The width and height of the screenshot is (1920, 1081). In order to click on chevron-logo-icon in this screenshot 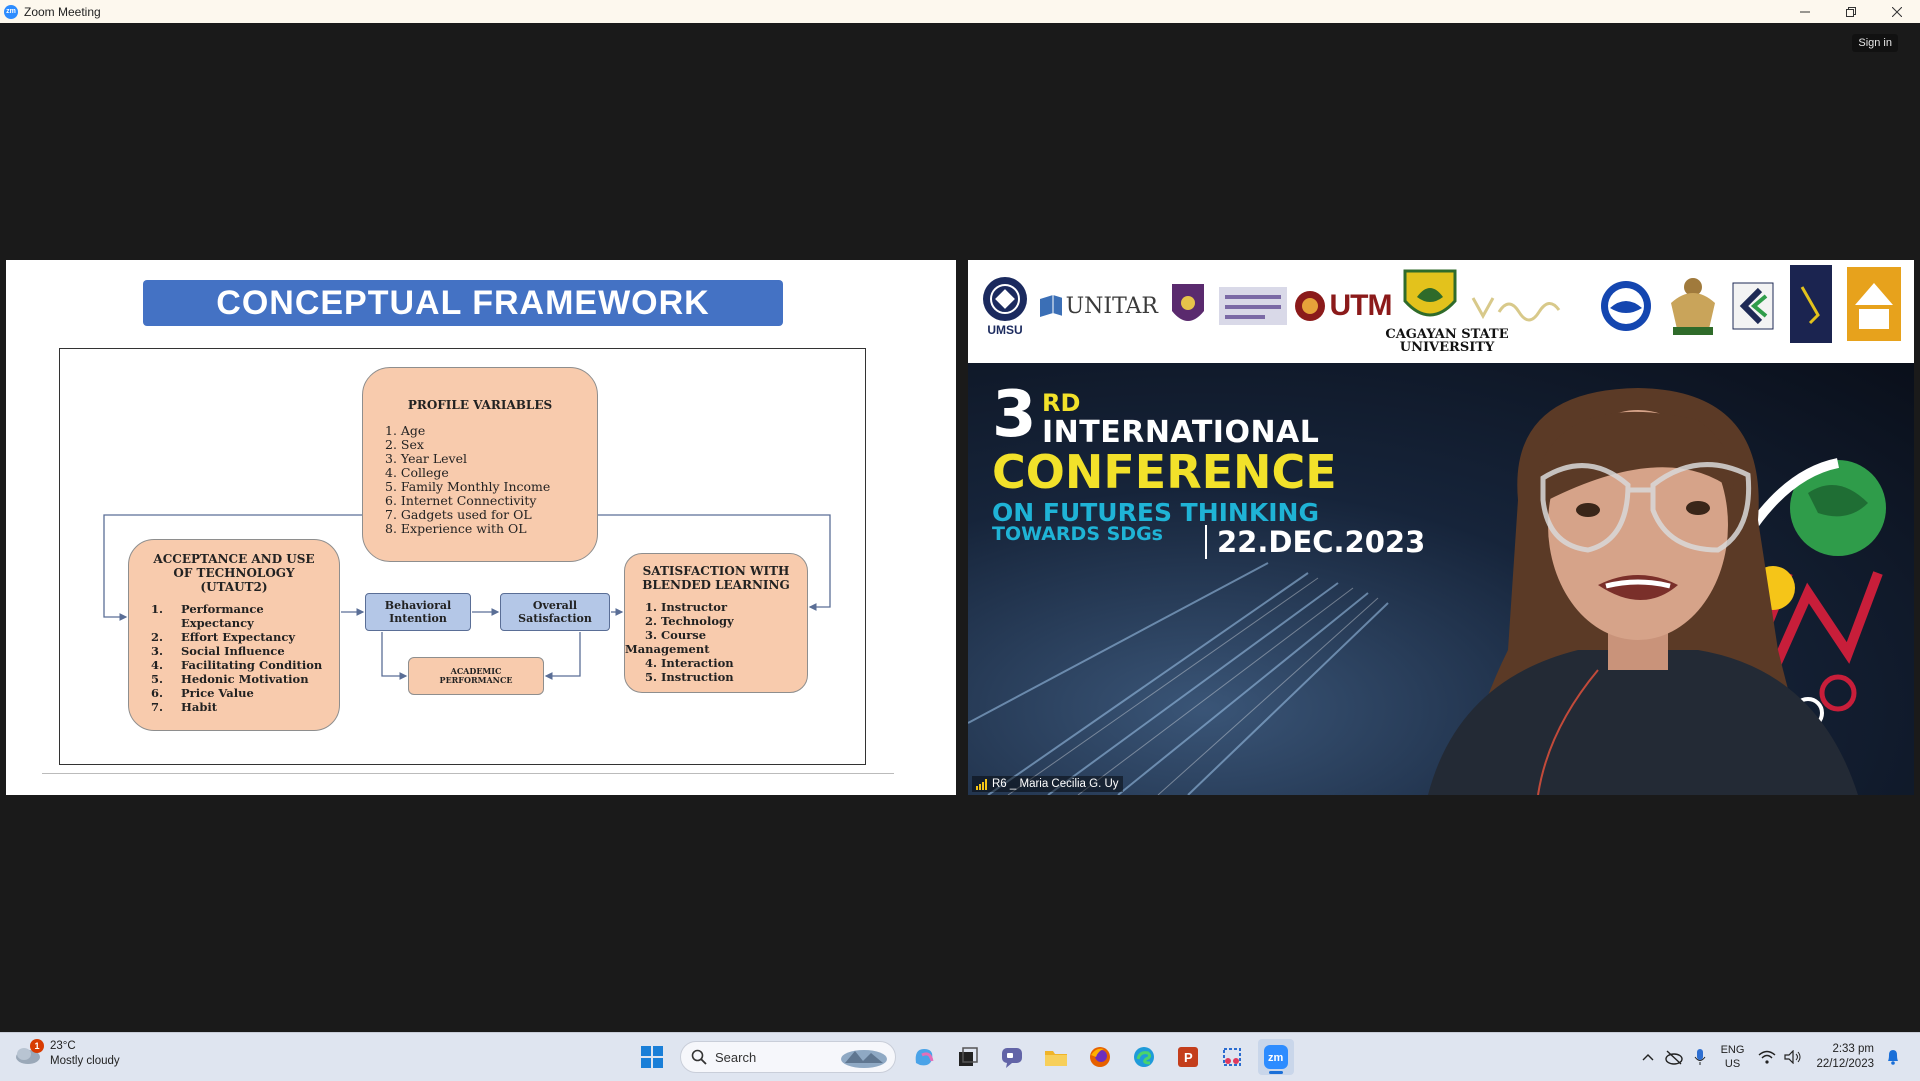, I will do `click(1753, 306)`.